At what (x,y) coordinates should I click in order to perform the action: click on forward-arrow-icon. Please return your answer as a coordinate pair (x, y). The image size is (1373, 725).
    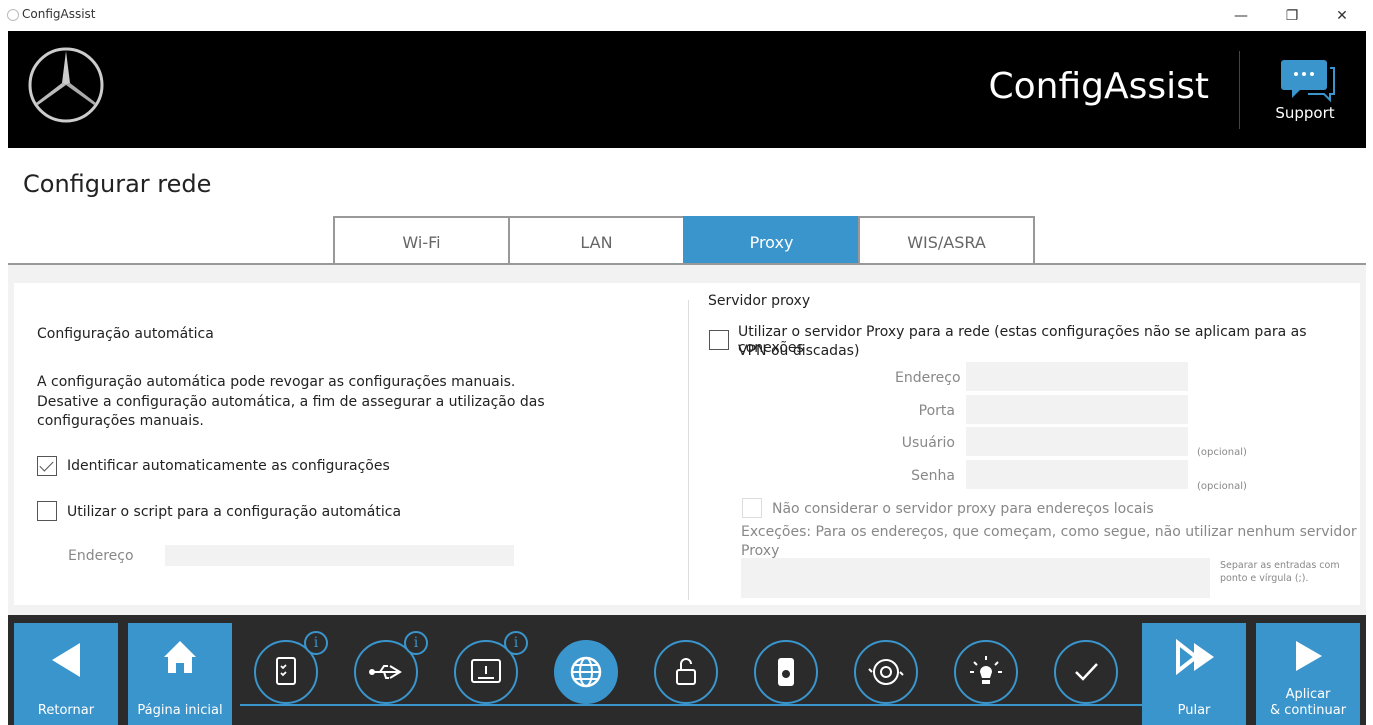
    Looking at the image, I should click on (1309, 656).